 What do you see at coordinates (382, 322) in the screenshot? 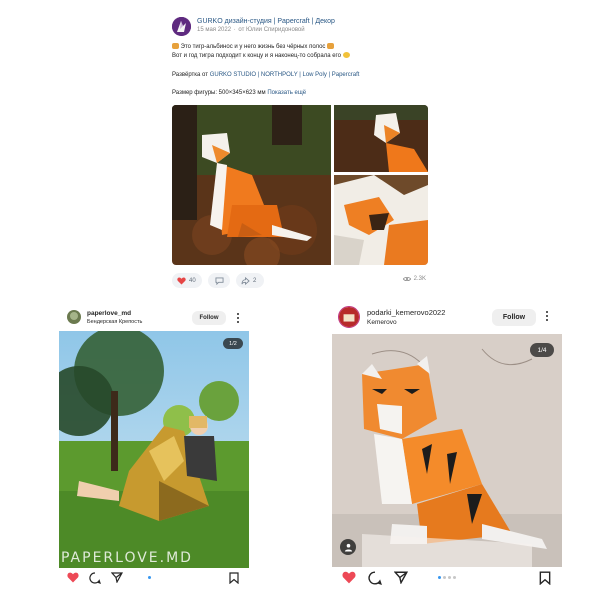
I see `ig-location: Kemerovo` at bounding box center [382, 322].